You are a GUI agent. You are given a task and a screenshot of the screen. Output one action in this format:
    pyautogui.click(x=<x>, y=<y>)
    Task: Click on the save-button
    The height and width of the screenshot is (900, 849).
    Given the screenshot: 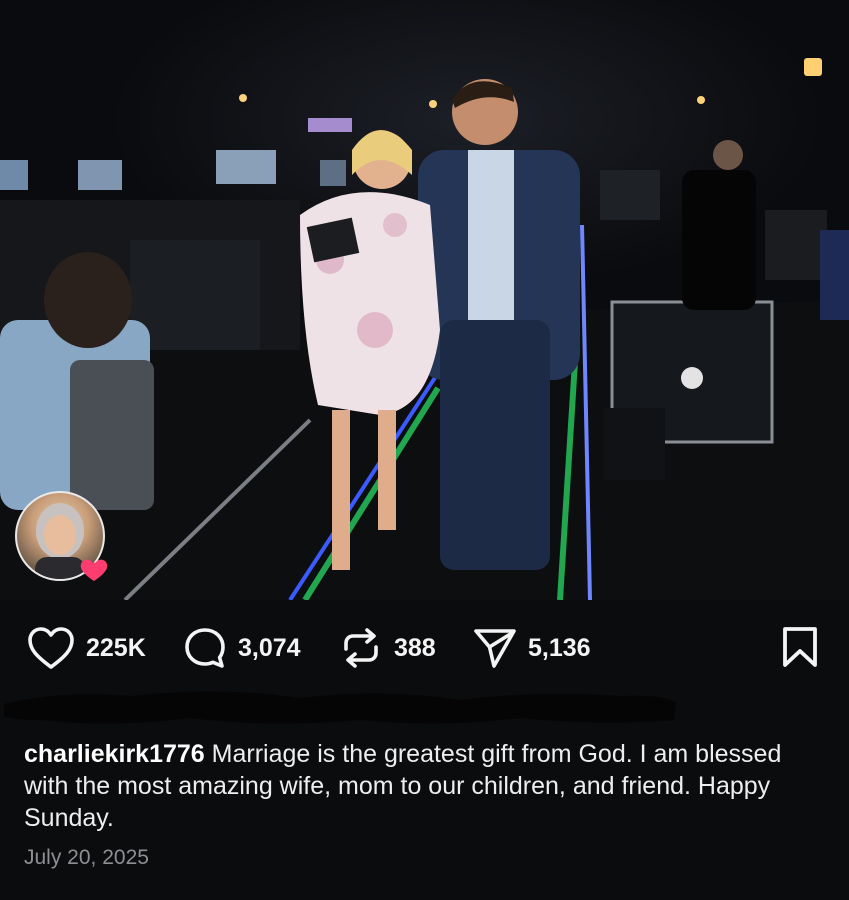 What is the action you would take?
    pyautogui.click(x=800, y=649)
    